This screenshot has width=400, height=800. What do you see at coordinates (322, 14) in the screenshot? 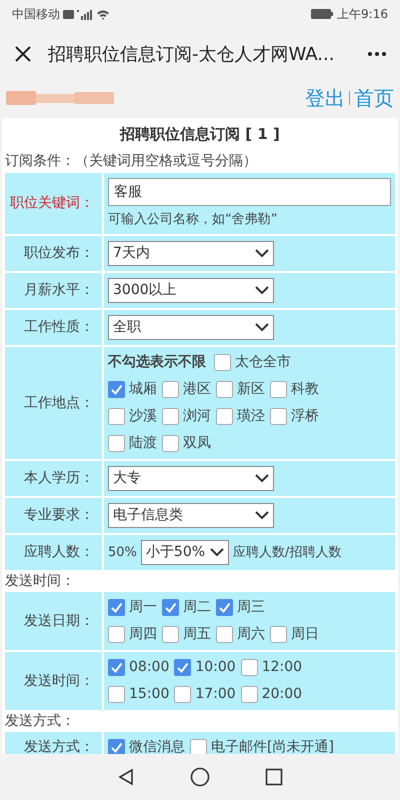
I see `battery-icon` at bounding box center [322, 14].